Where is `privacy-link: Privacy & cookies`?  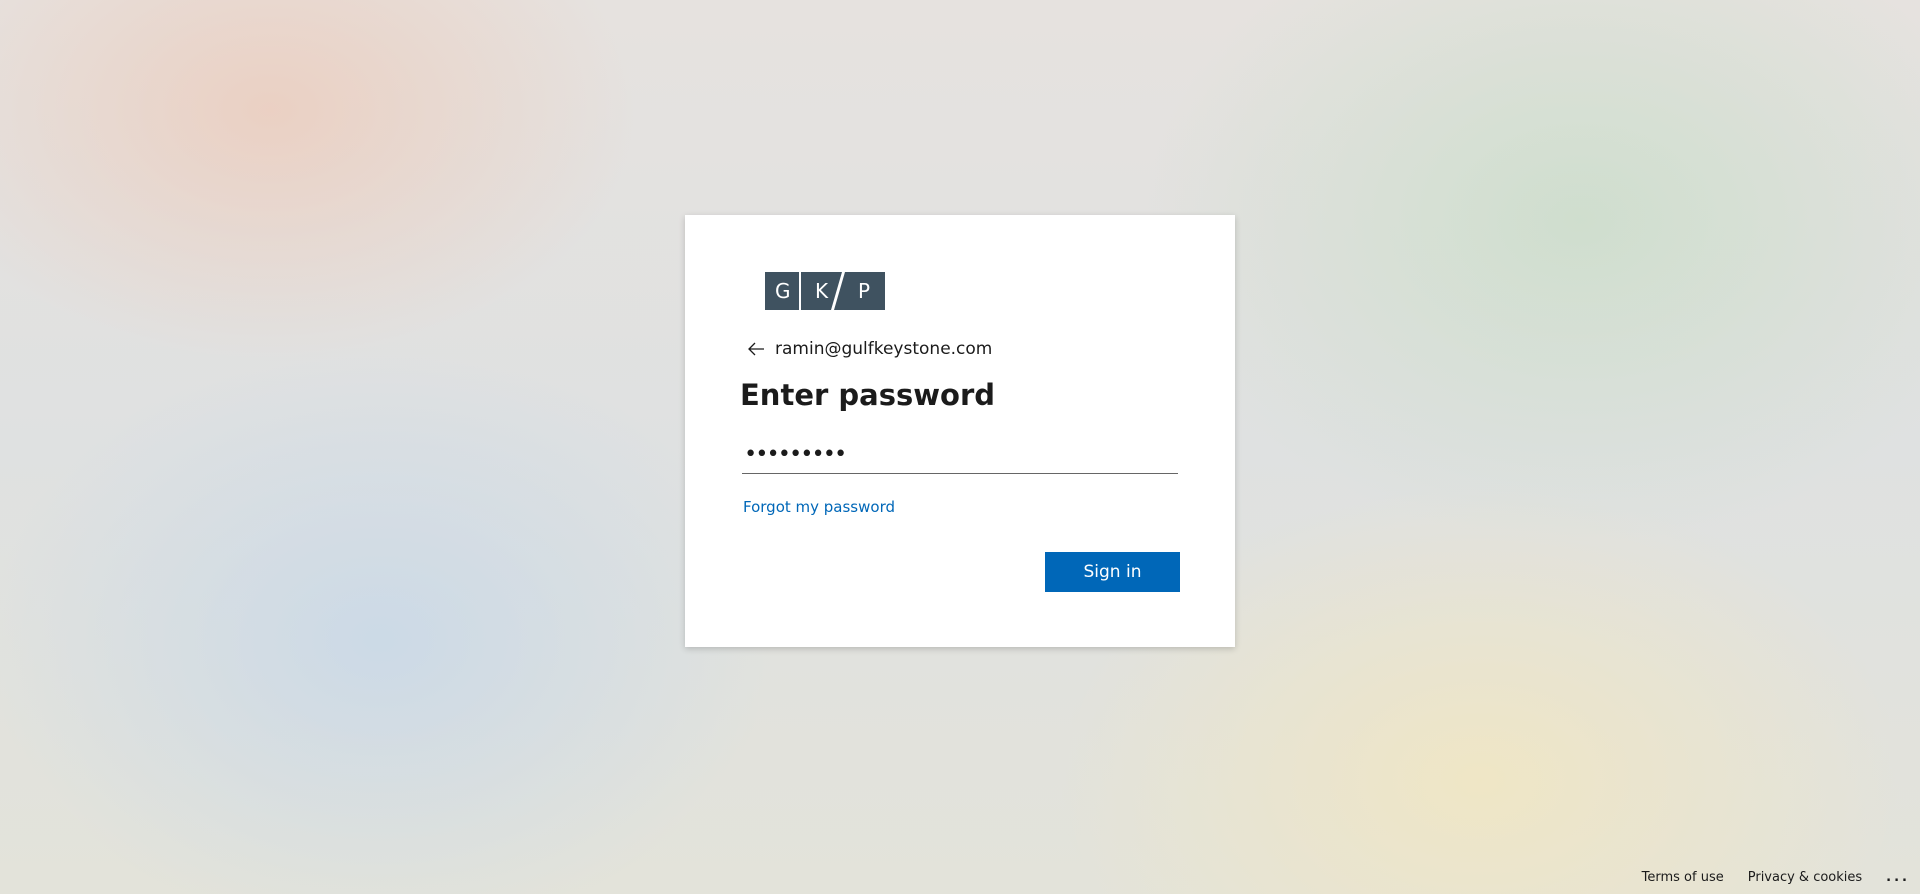
privacy-link: Privacy & cookies is located at coordinates (1805, 877).